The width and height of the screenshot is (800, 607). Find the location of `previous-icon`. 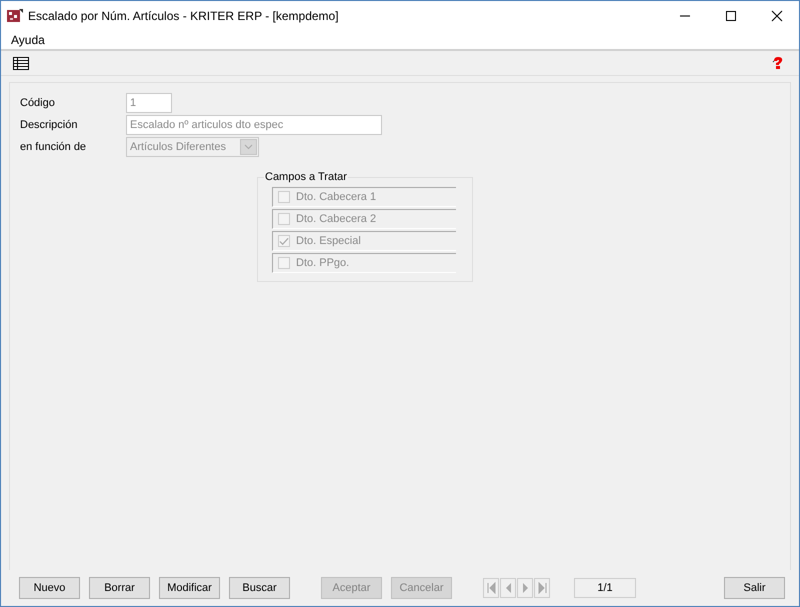

previous-icon is located at coordinates (508, 588).